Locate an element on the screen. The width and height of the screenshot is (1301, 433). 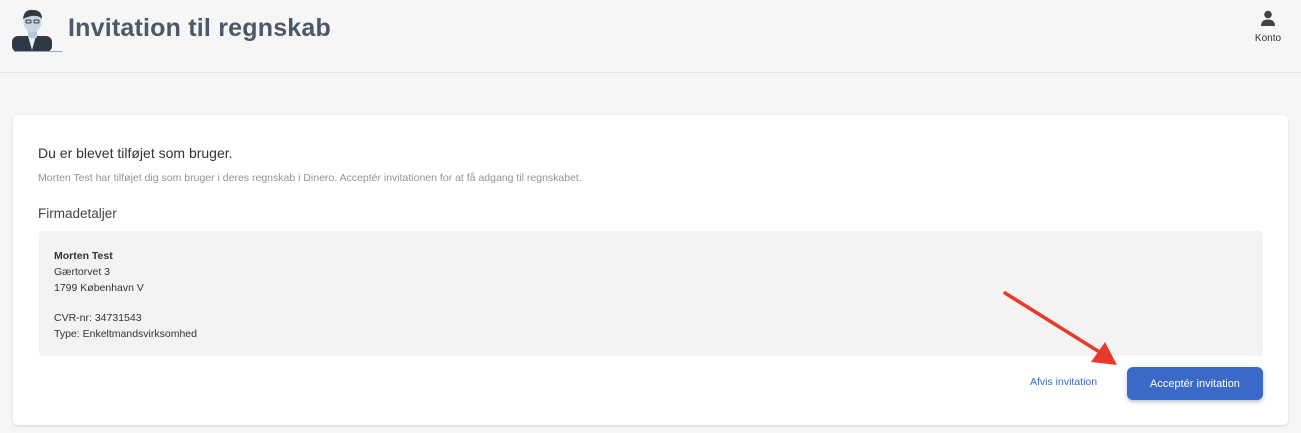
company-name: Morten Test is located at coordinates (83, 256).